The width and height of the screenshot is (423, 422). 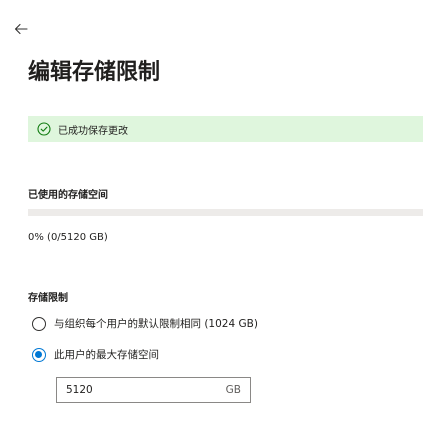 I want to click on back-button, so click(x=21, y=29).